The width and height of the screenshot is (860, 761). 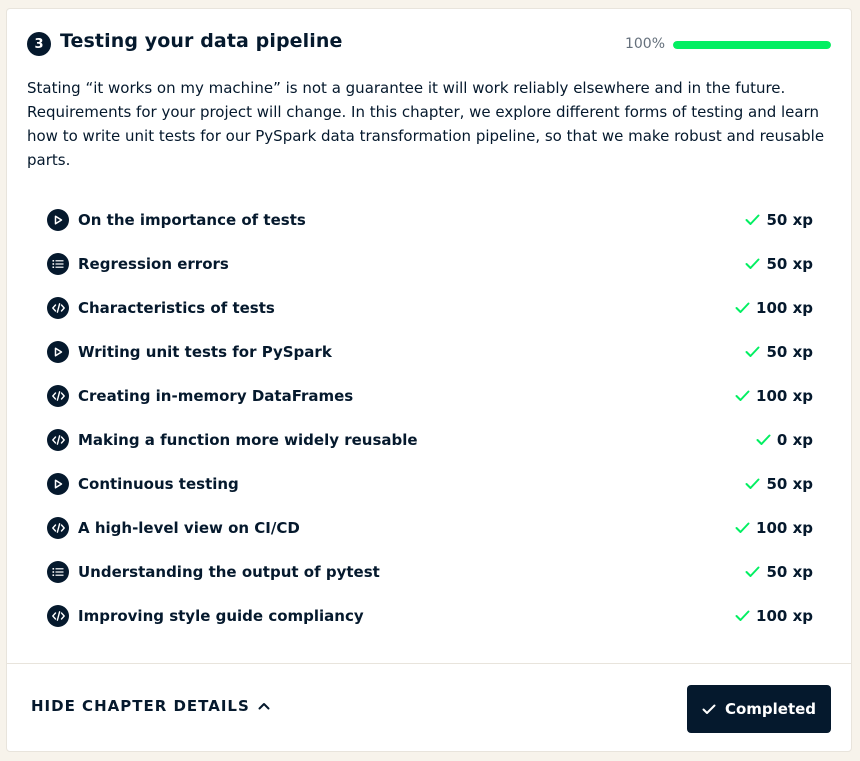 I want to click on exercise-title: Characteristics of tests, so click(x=176, y=308).